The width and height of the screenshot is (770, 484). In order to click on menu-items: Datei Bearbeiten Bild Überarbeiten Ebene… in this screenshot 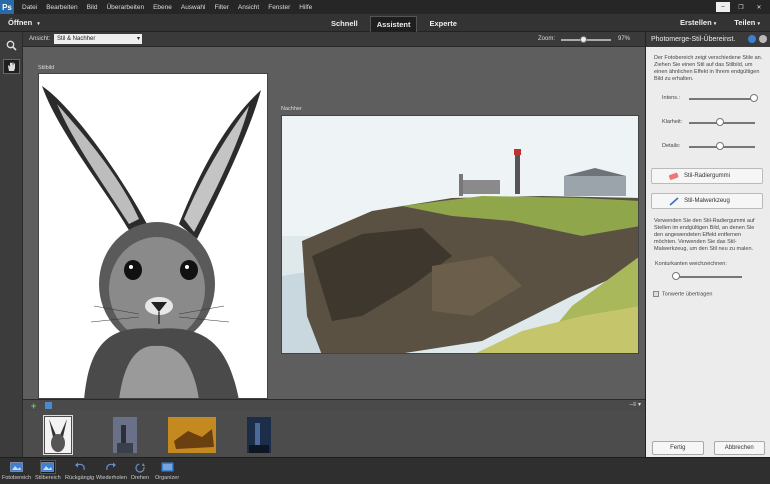, I will do `click(171, 7)`.